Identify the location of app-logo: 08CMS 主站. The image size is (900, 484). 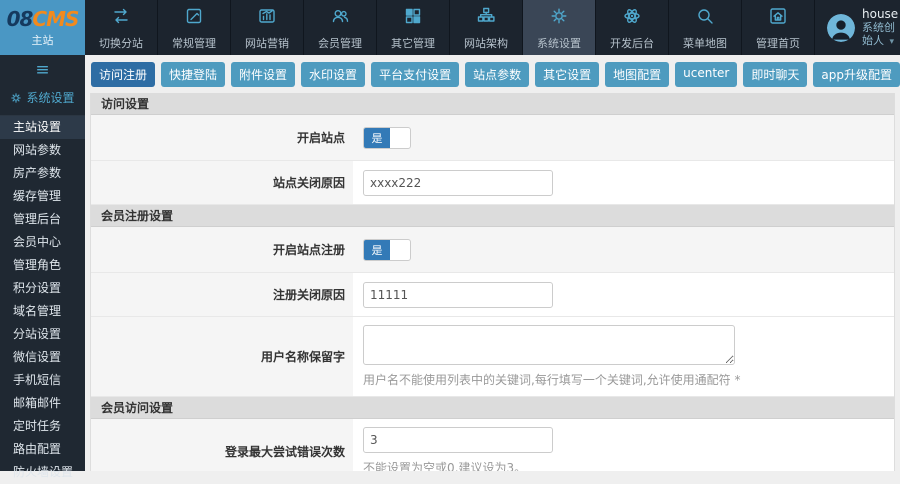
(42, 27).